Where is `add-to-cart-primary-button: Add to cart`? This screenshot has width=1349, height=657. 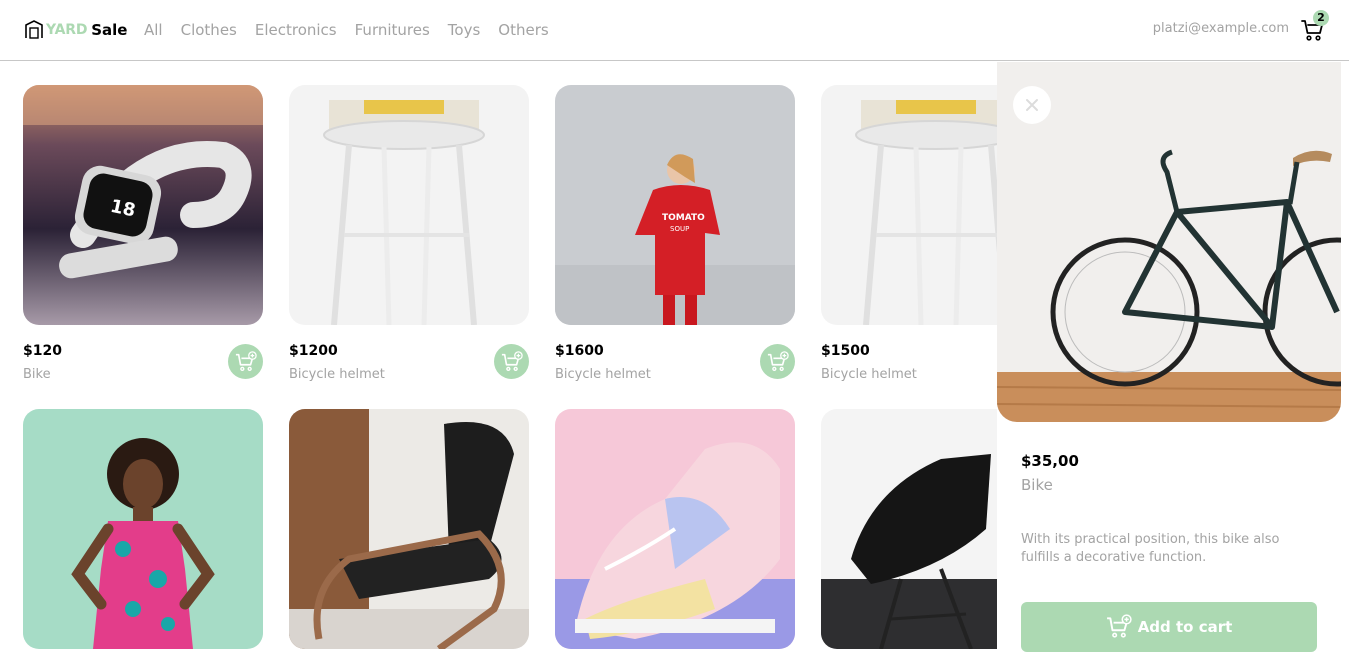
add-to-cart-primary-button: Add to cart is located at coordinates (1169, 627).